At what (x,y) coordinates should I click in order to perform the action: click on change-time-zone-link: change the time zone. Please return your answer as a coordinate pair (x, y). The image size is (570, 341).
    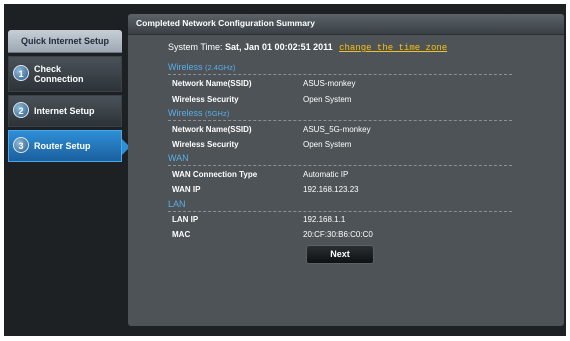
    Looking at the image, I should click on (393, 48).